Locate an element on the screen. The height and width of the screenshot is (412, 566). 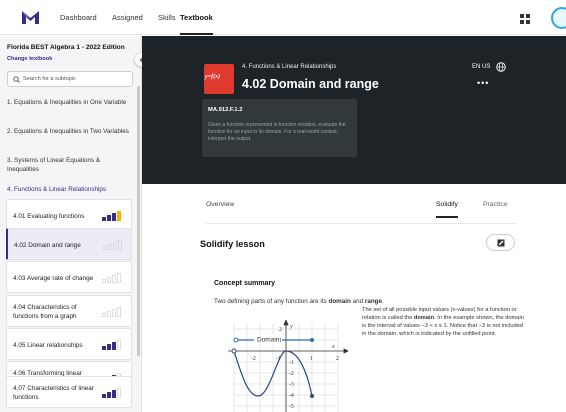
domain-graph: Domain -2 -1 1 2 x y 2 1 -1 -2 -3 -4 -5 is located at coordinates (288, 366).